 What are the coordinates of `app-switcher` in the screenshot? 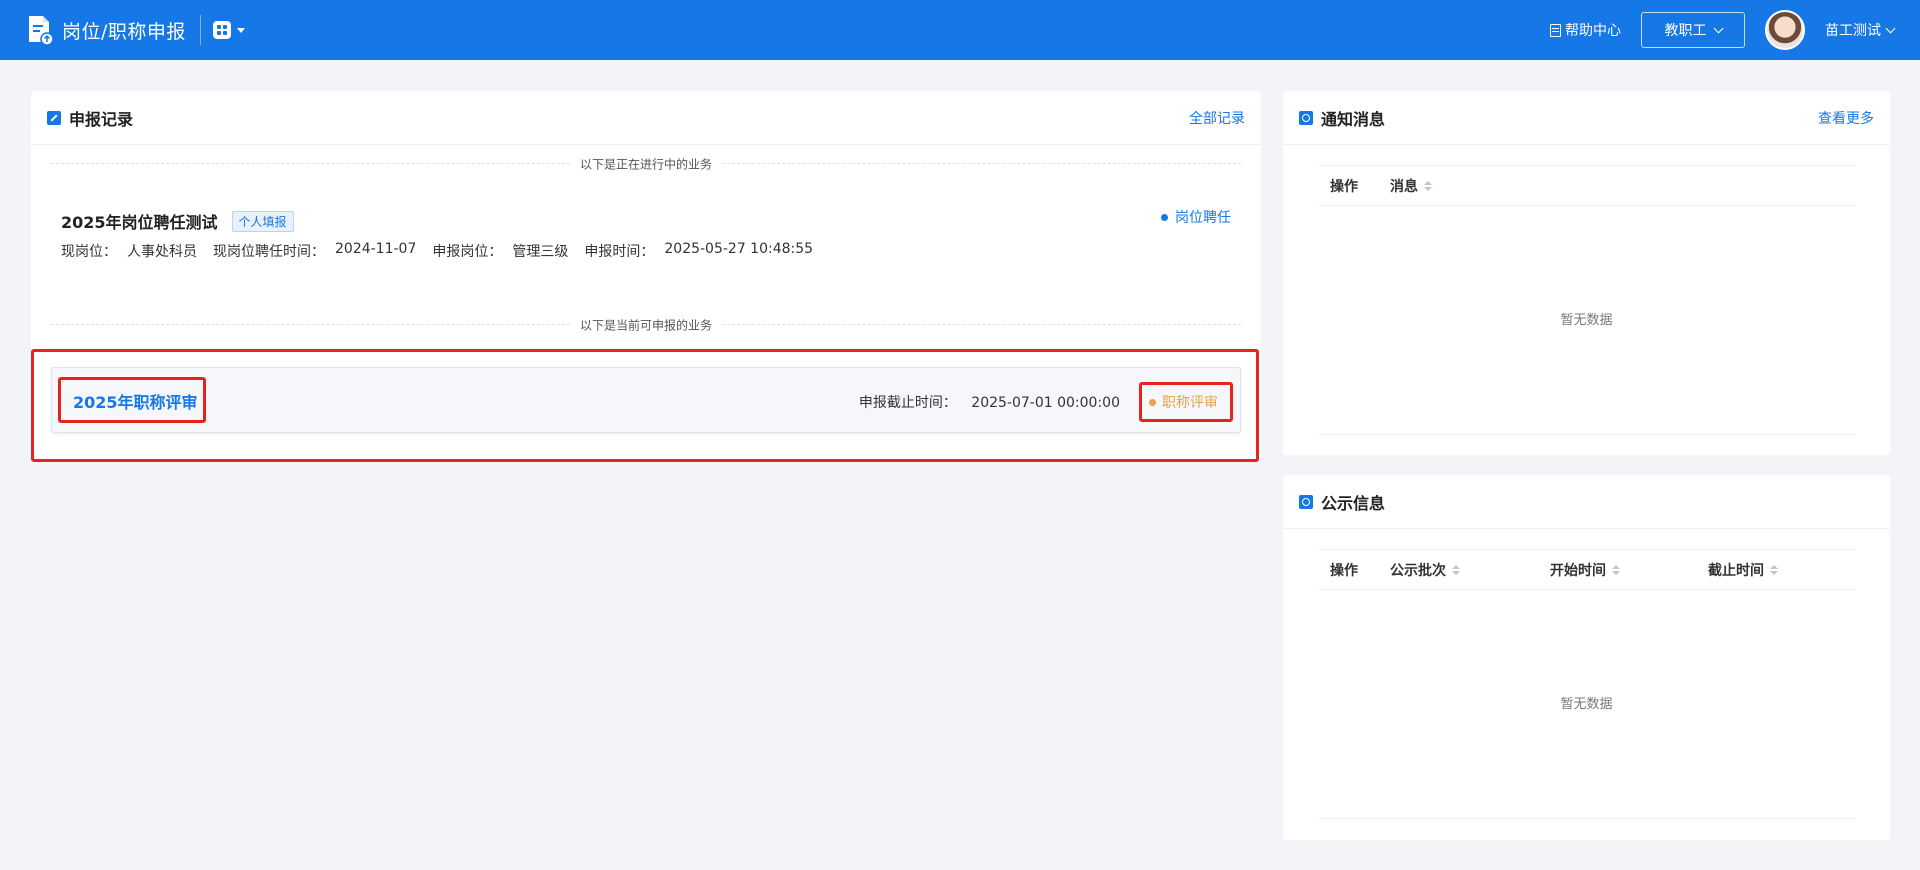 It's located at (228, 30).